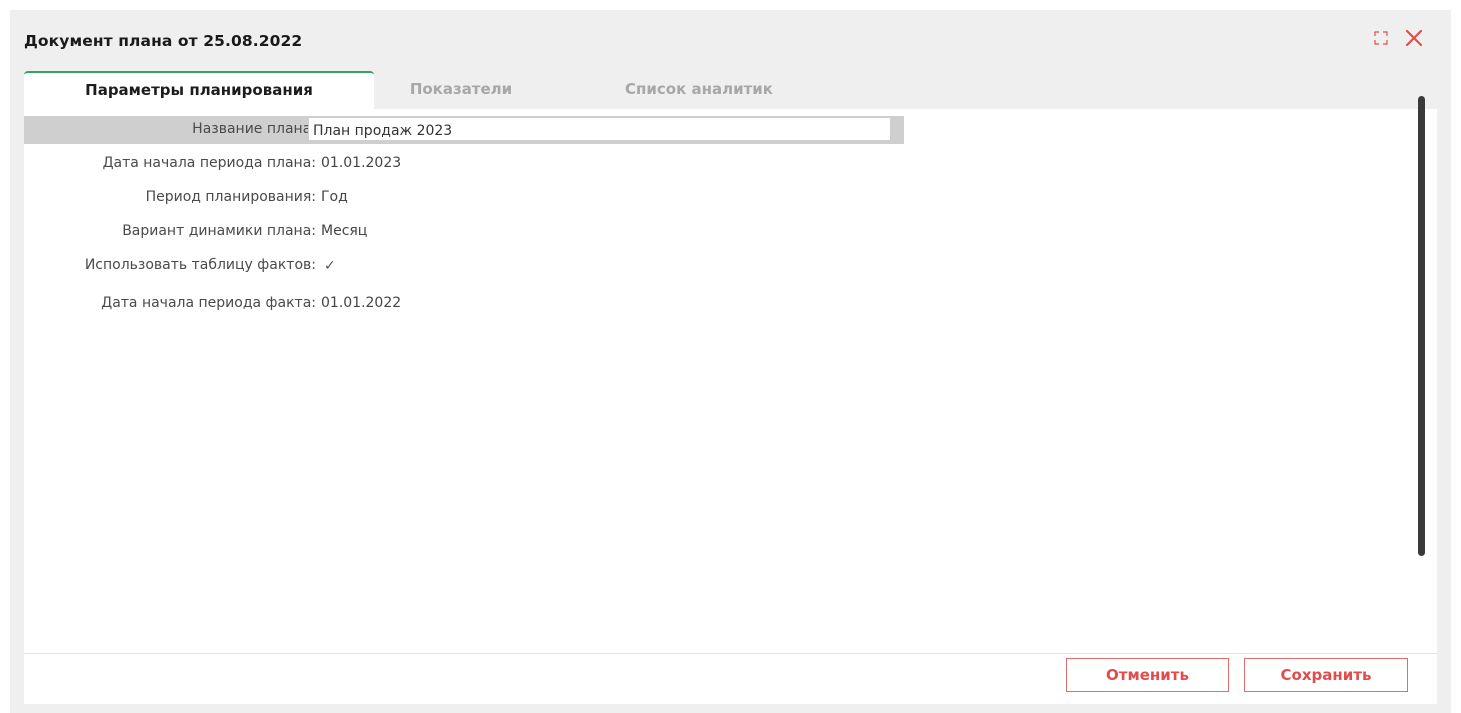 The image size is (1461, 713). I want to click on fact-start-date-label: Дата начала периода факта:, so click(208, 303).